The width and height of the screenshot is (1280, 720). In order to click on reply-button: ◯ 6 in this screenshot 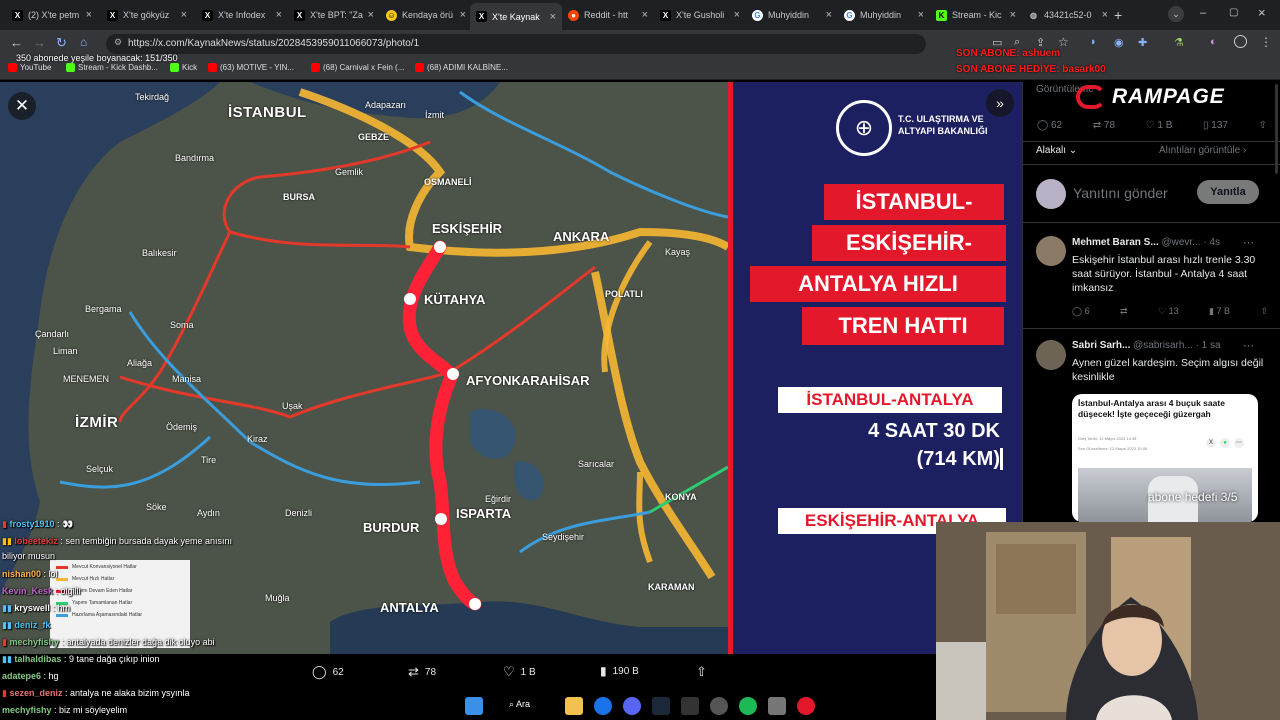, I will do `click(1081, 311)`.